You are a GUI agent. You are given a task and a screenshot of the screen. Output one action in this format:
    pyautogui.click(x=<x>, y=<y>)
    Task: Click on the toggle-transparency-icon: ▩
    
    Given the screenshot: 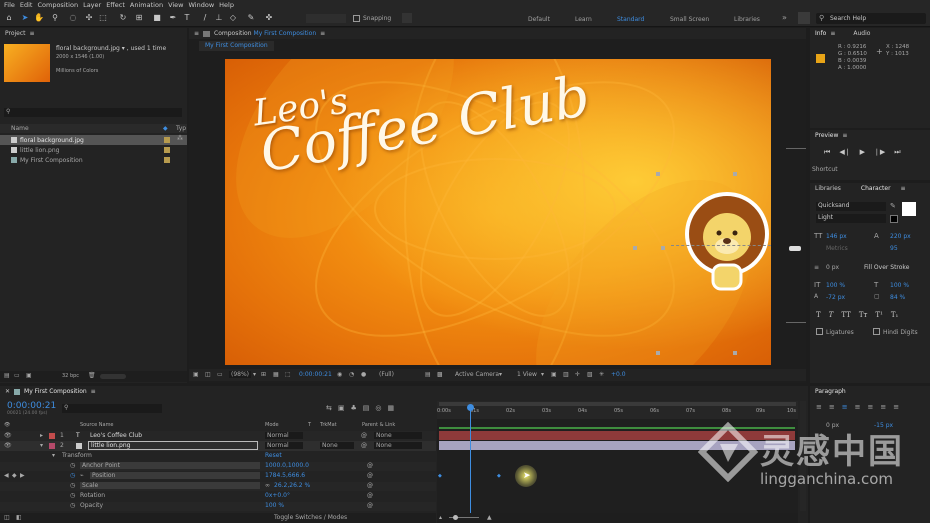 What is the action you would take?
    pyautogui.click(x=440, y=374)
    